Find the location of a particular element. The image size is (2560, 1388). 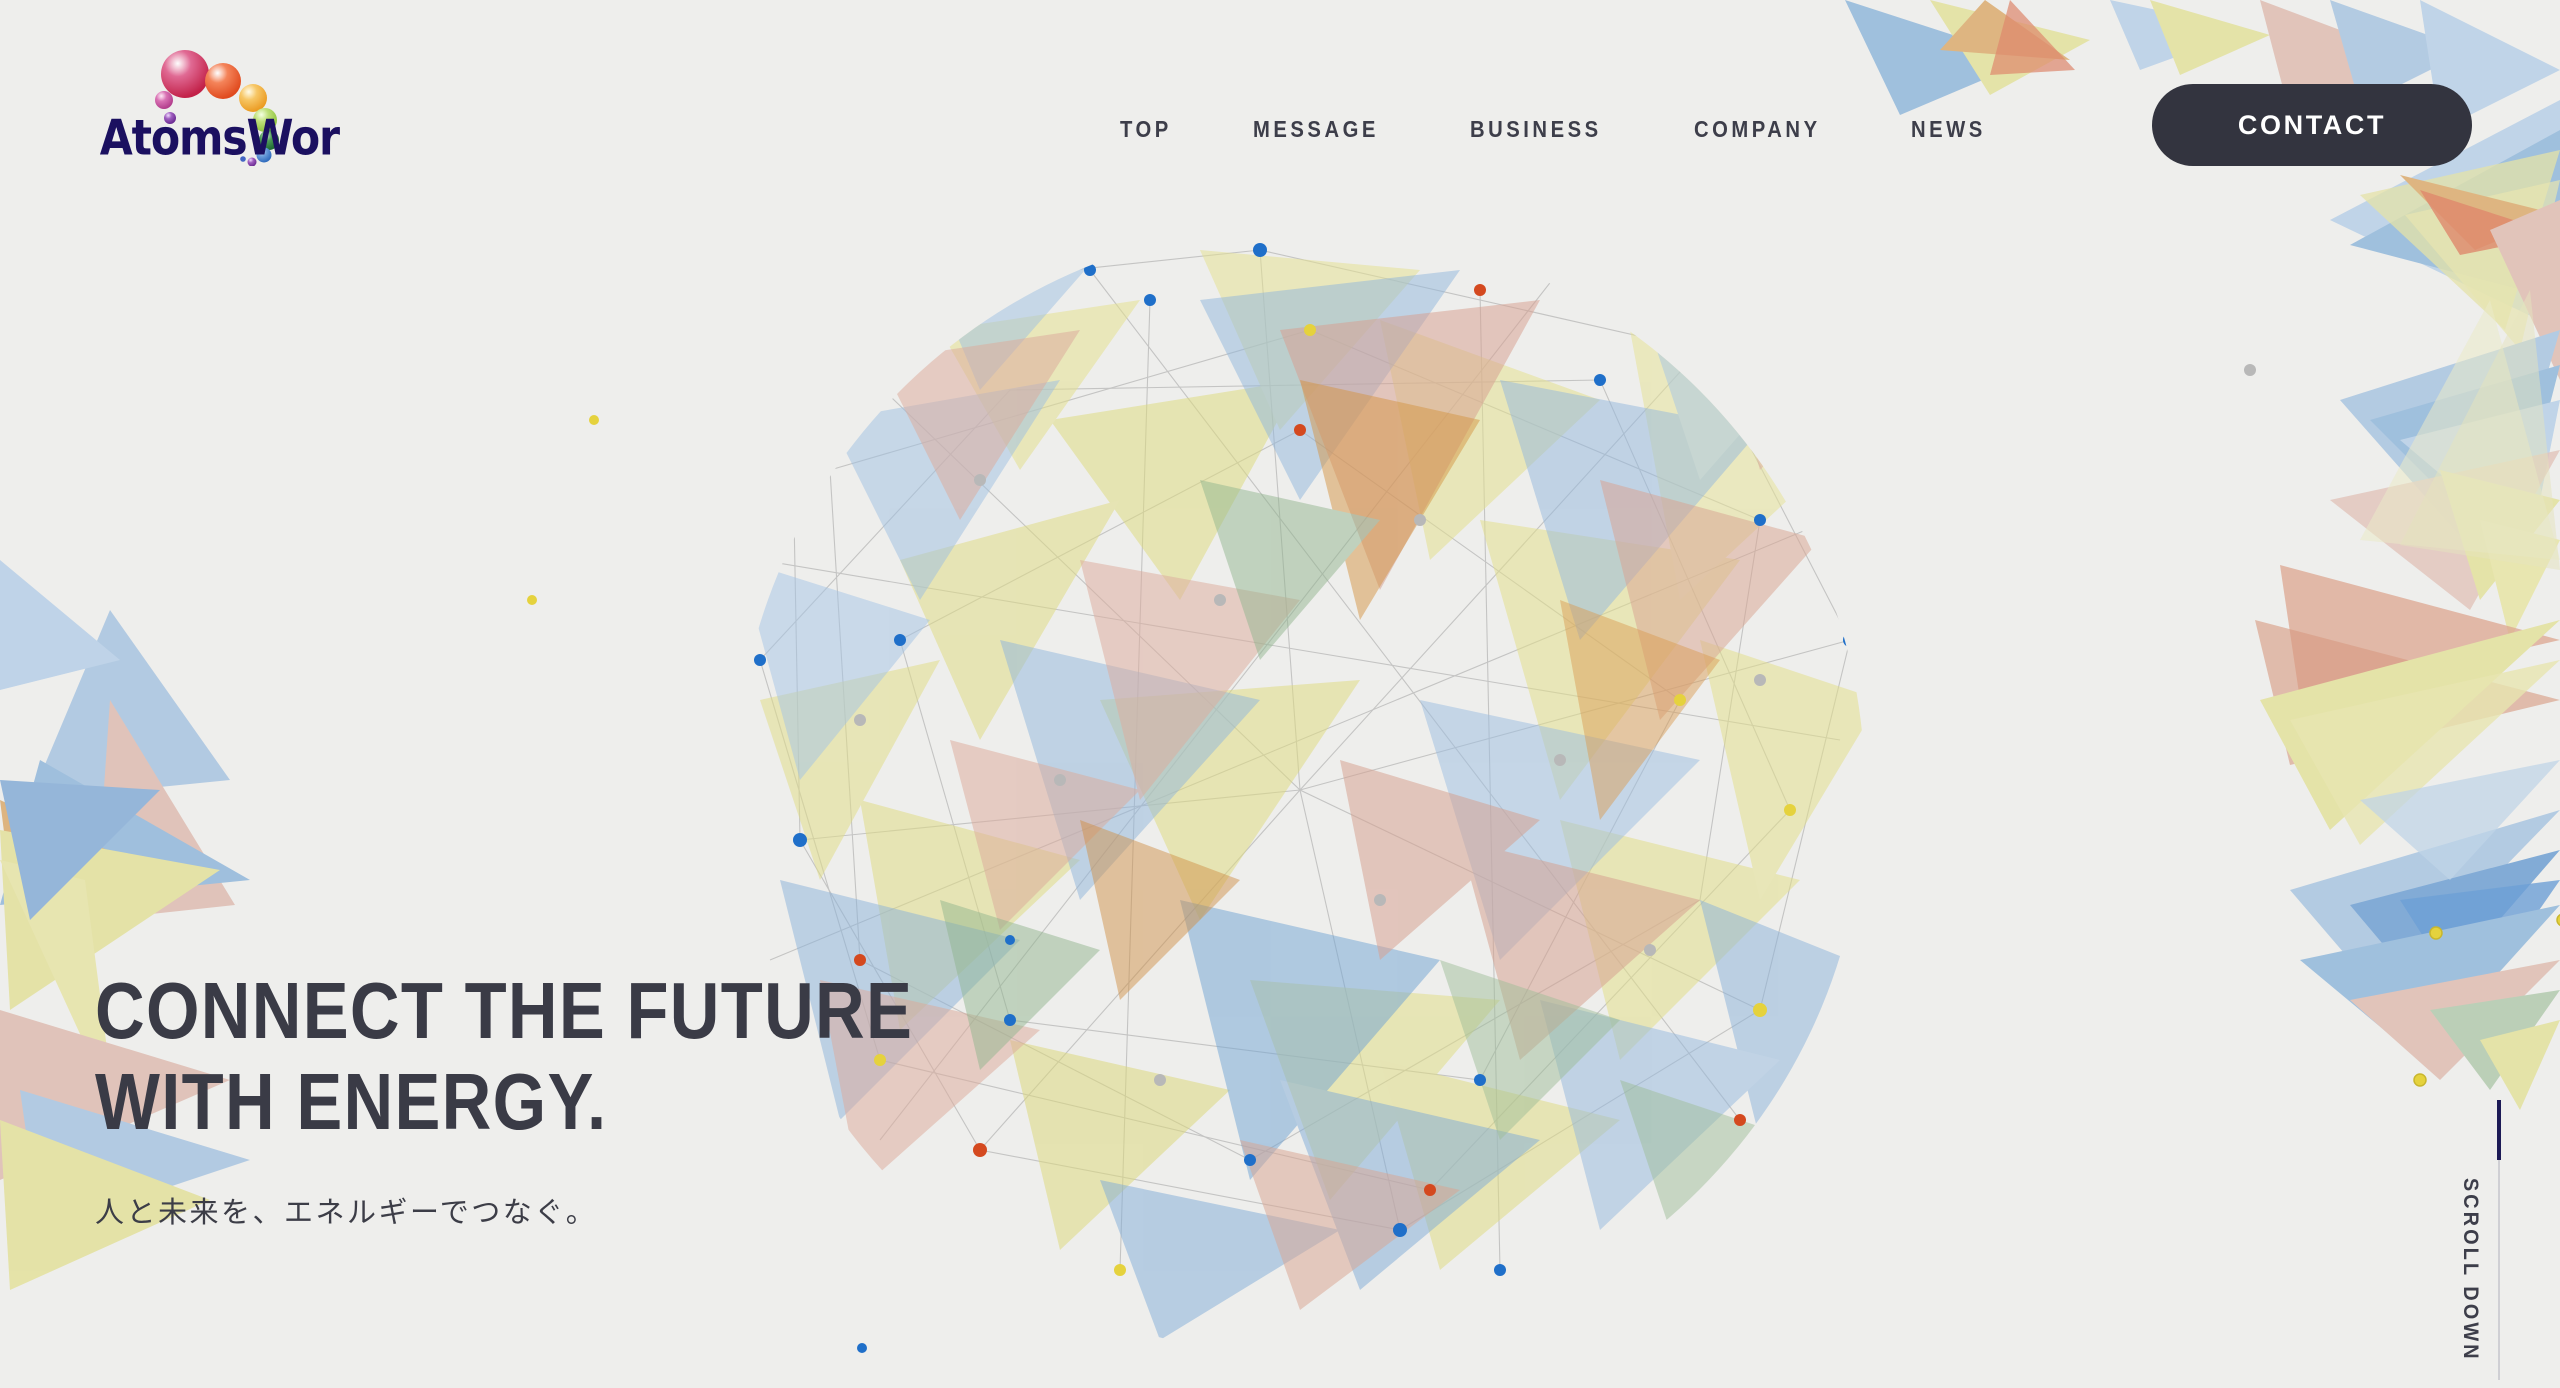

nav-item-company: COMPANY is located at coordinates (1757, 129).